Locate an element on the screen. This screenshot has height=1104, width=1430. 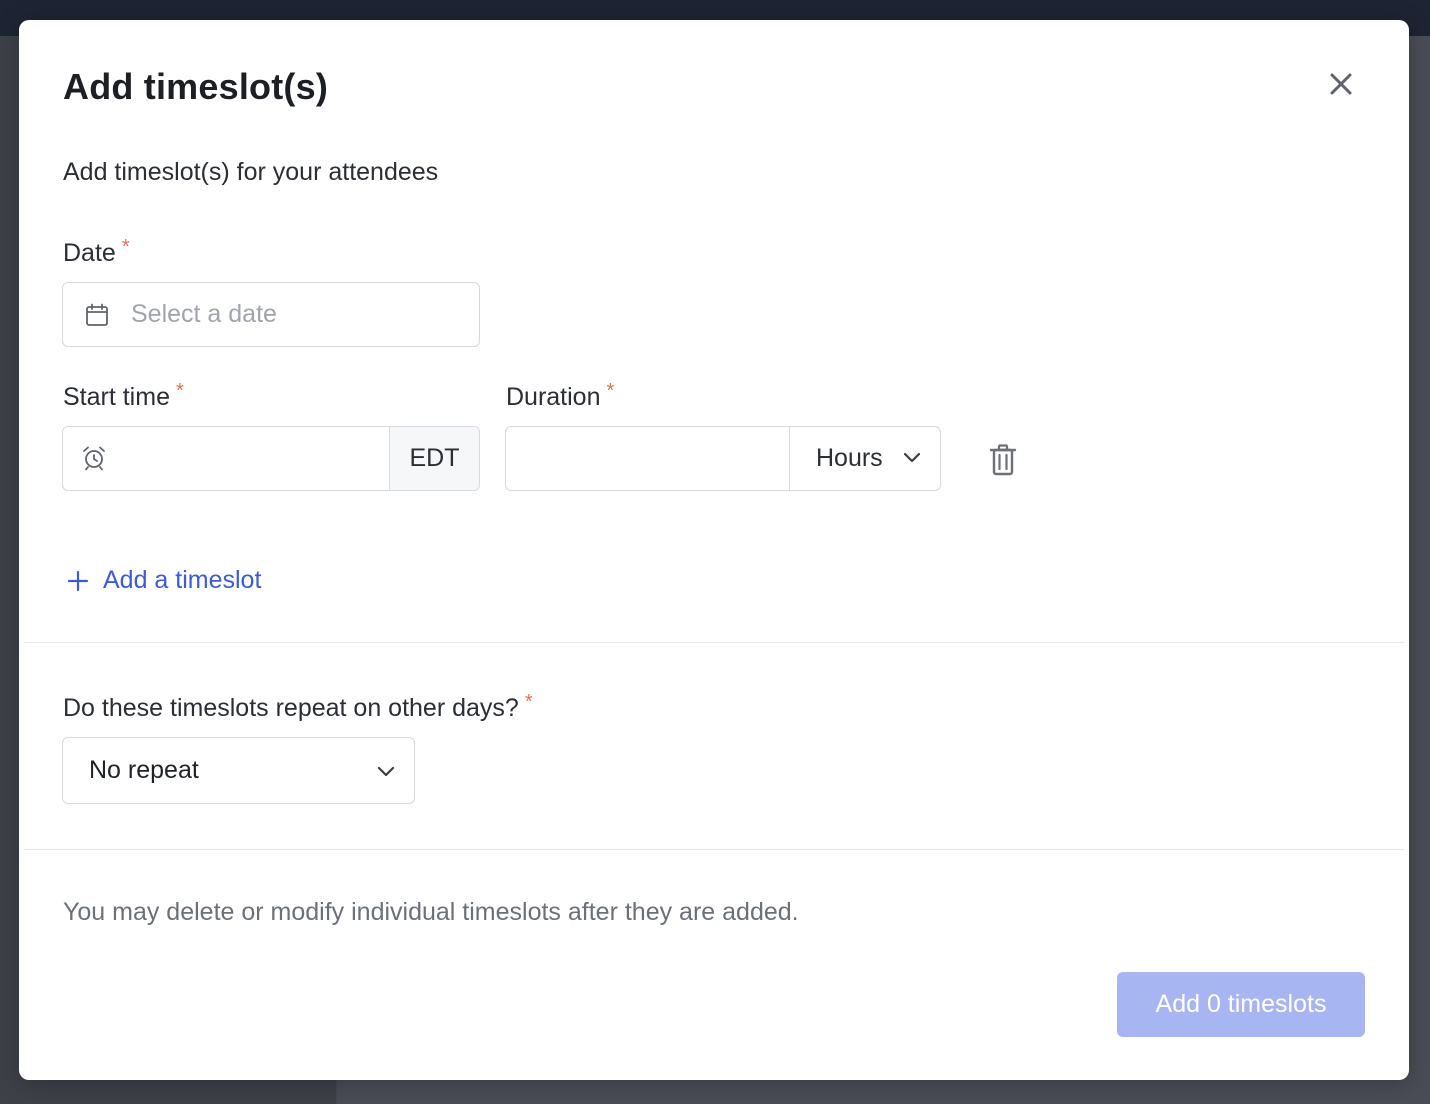
calendar-icon is located at coordinates (97, 314).